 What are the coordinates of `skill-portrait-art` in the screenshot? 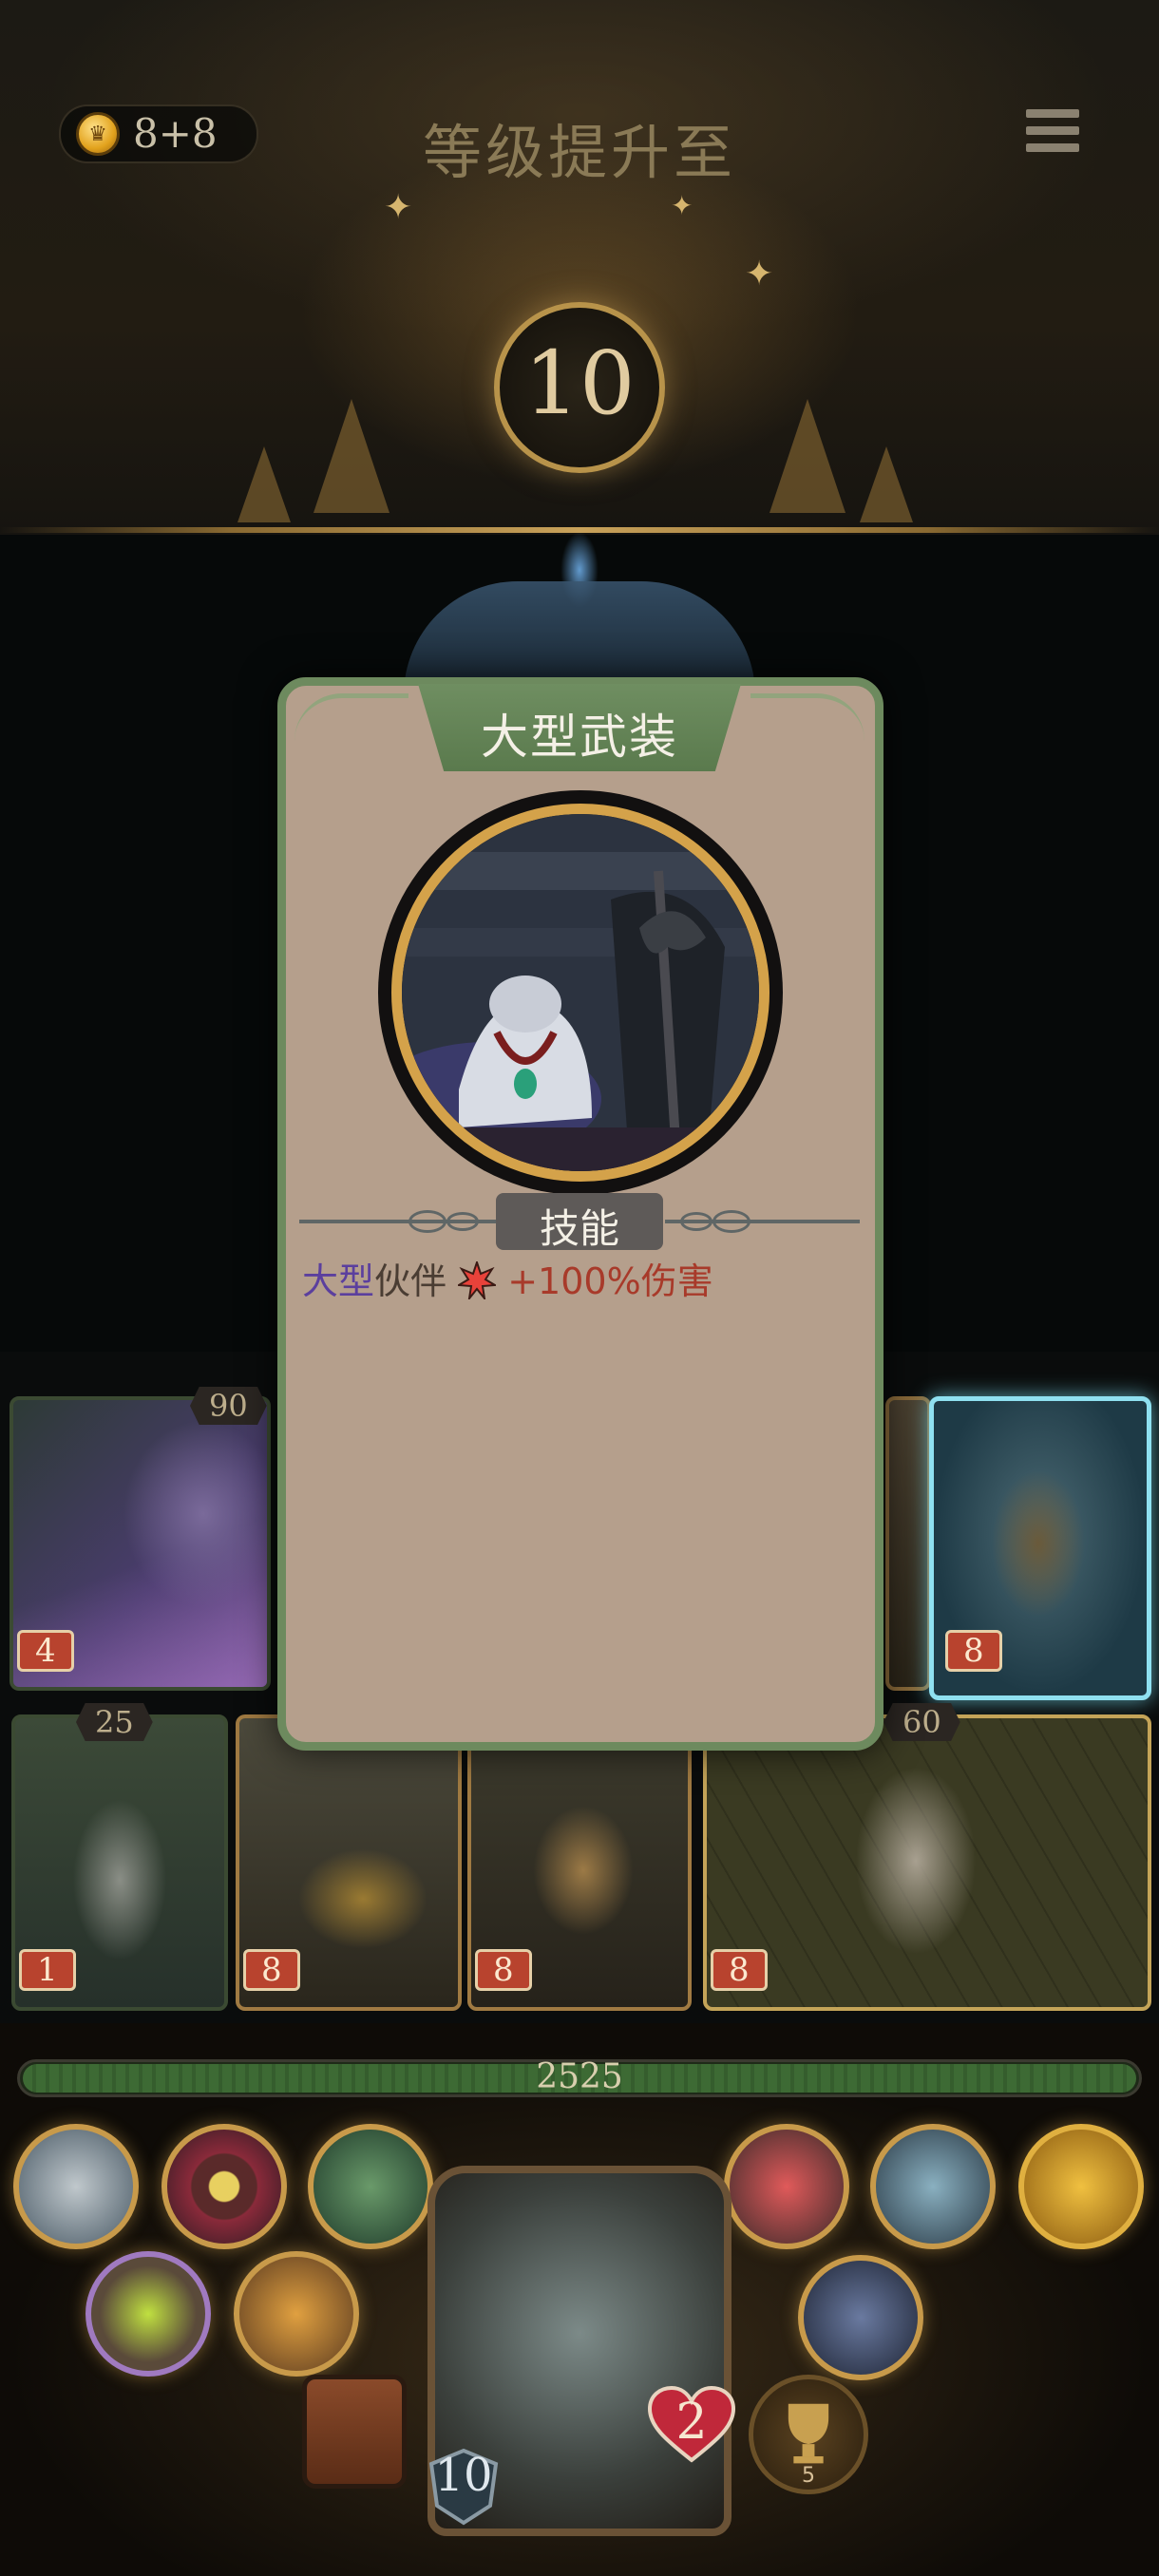 It's located at (580, 993).